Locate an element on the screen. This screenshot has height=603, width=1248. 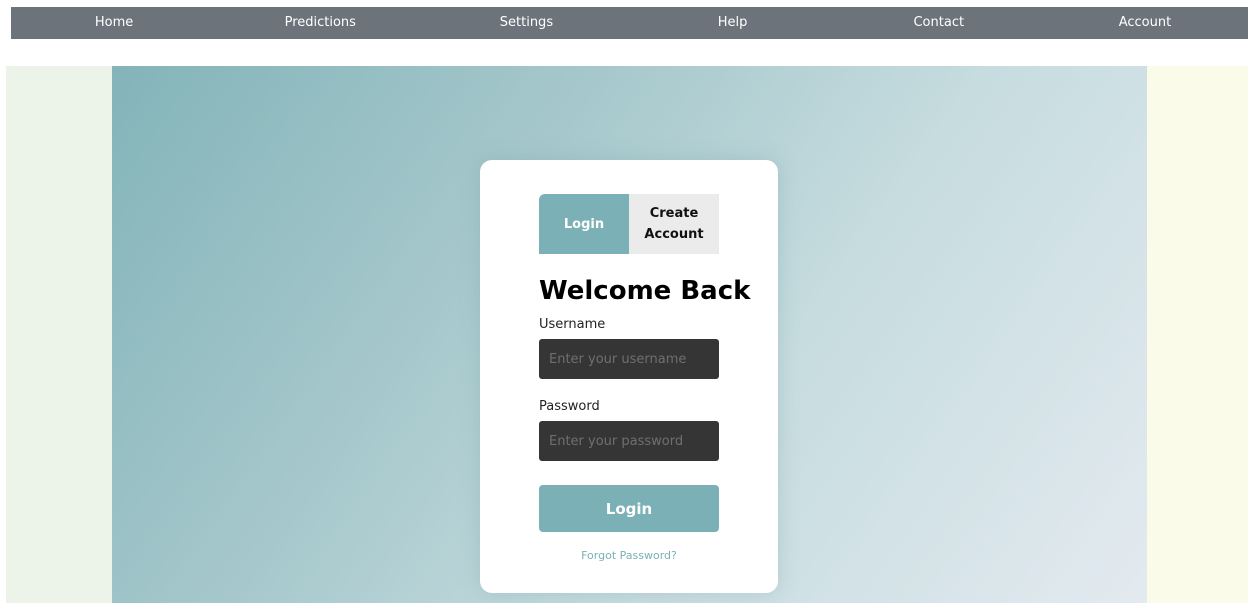
username-input is located at coordinates (629, 359).